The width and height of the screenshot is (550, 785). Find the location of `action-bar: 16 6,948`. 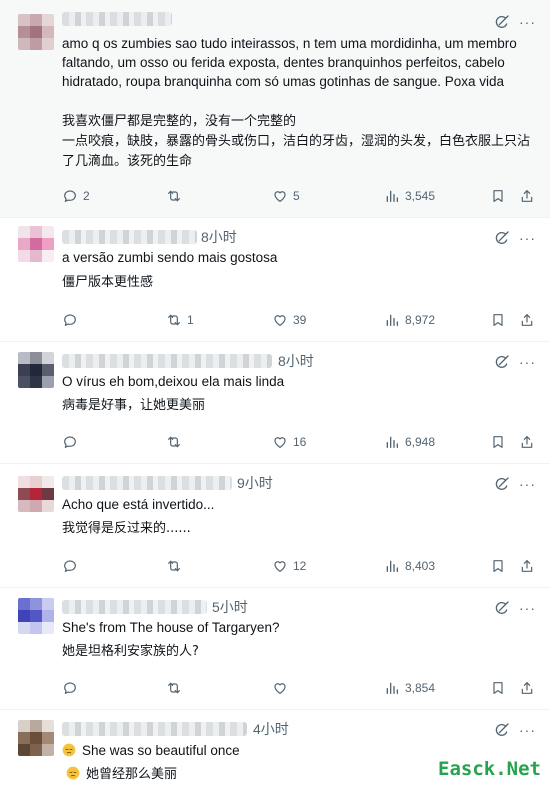

action-bar: 16 6,948 is located at coordinates (302, 442).